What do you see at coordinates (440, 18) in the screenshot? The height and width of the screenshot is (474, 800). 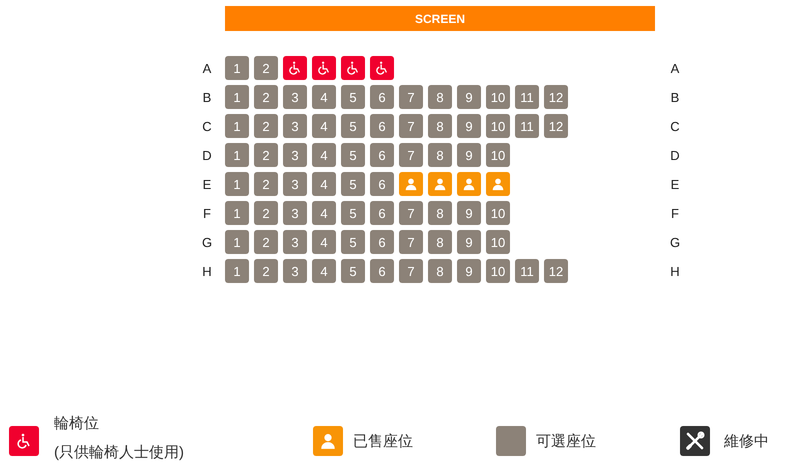 I see `screen-bar: SCREEN` at bounding box center [440, 18].